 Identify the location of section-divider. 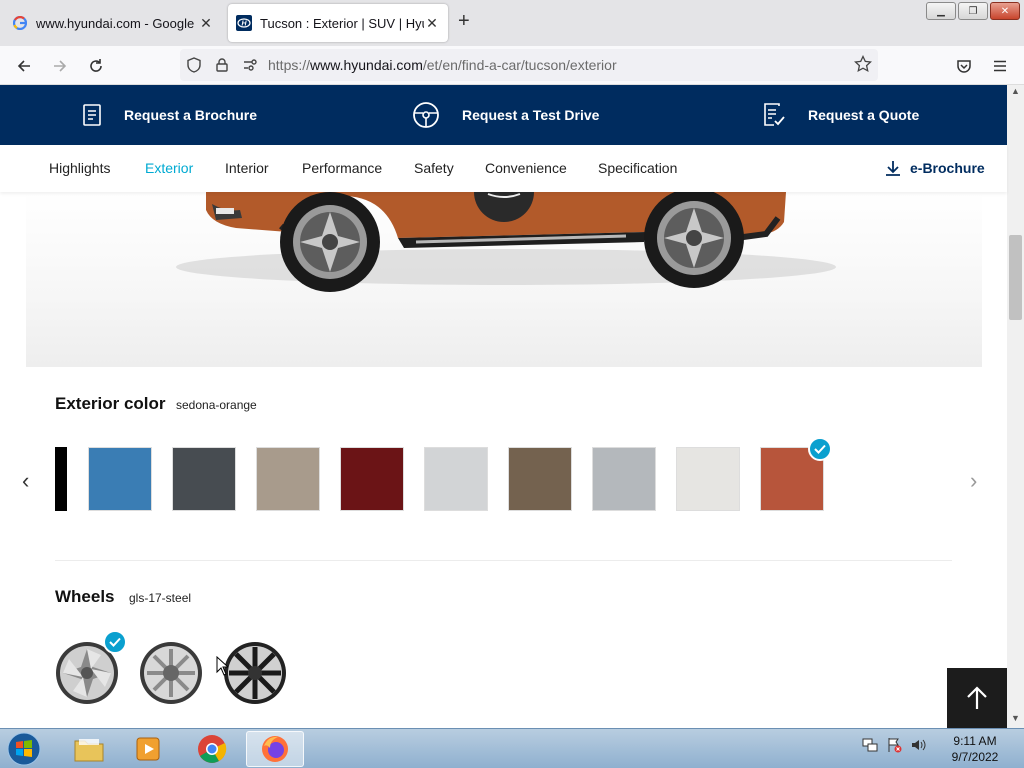
(503, 560).